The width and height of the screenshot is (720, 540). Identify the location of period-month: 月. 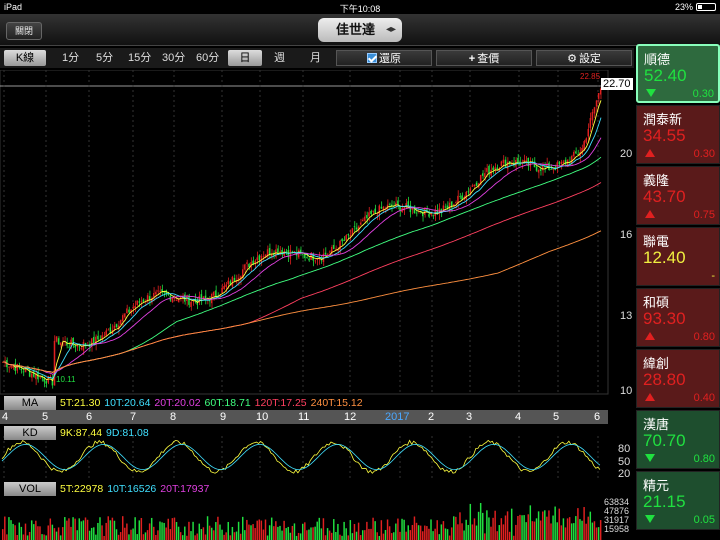
(315, 58).